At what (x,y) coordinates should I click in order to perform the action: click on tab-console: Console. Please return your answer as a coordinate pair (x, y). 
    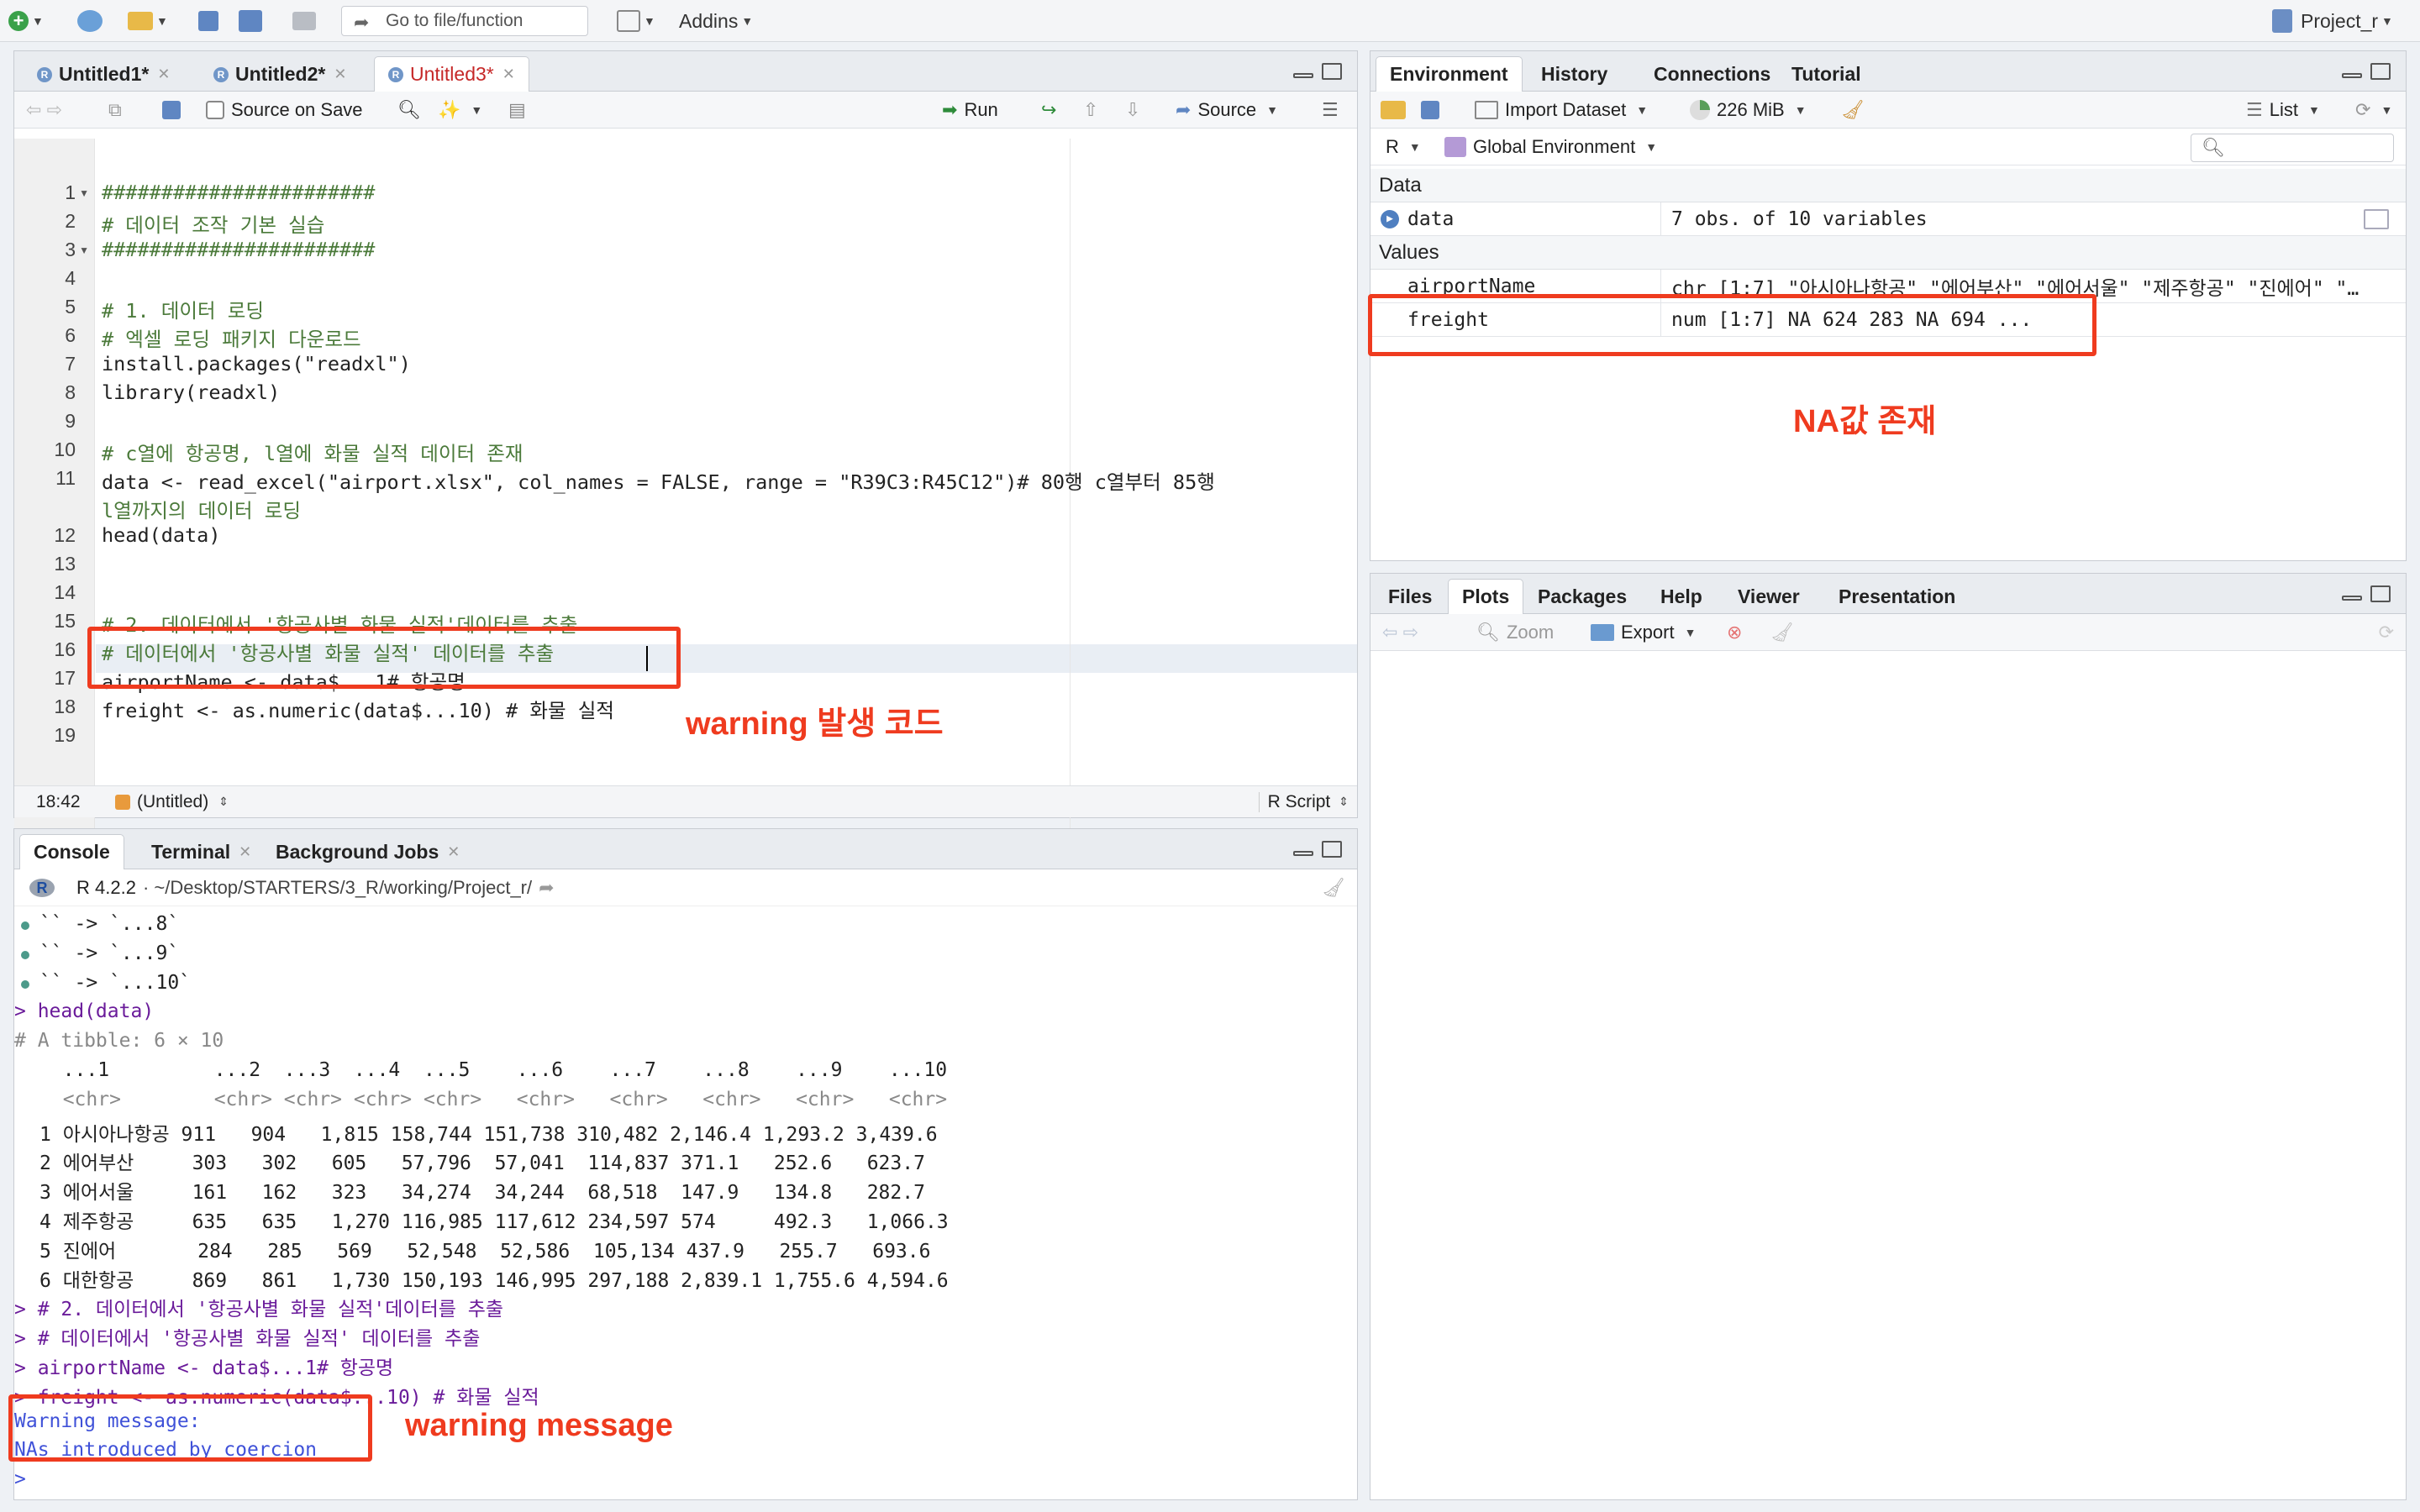
    Looking at the image, I should click on (71, 851).